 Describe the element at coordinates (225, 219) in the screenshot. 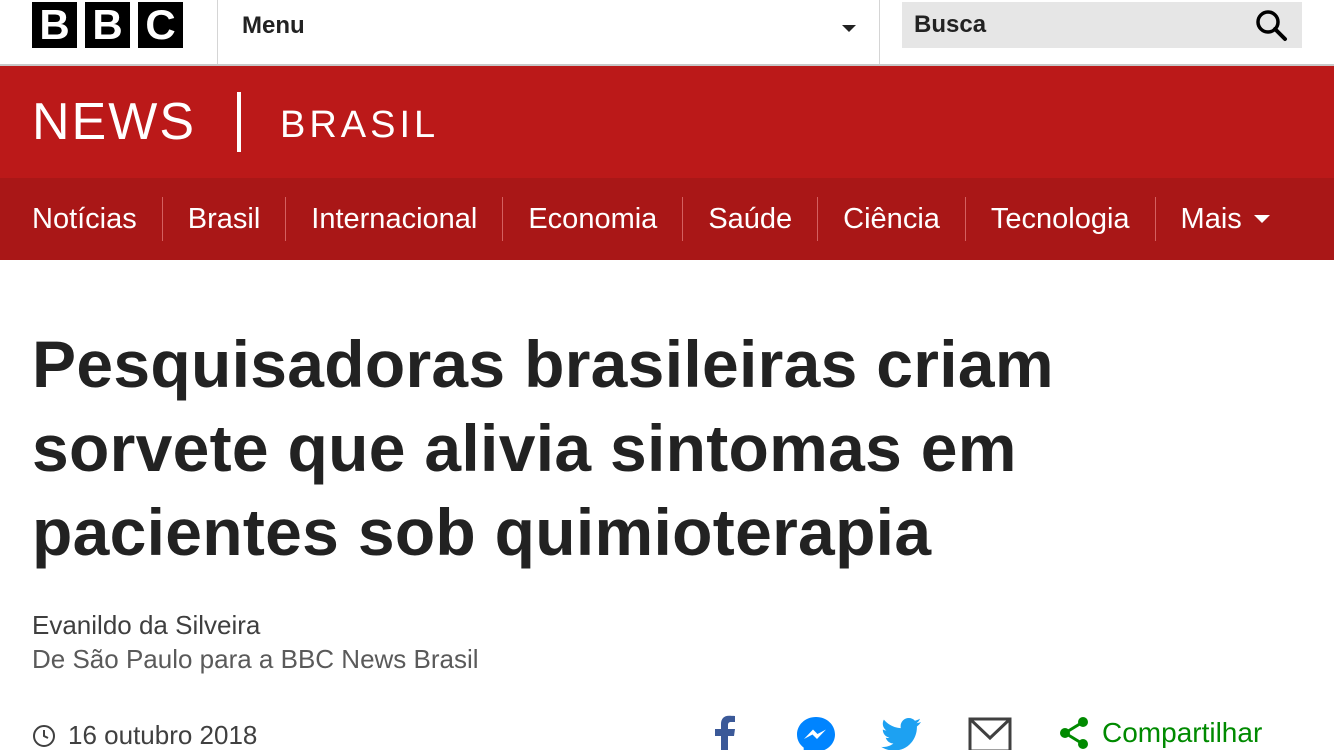

I see `nav-item-brasil: Brasil` at that location.